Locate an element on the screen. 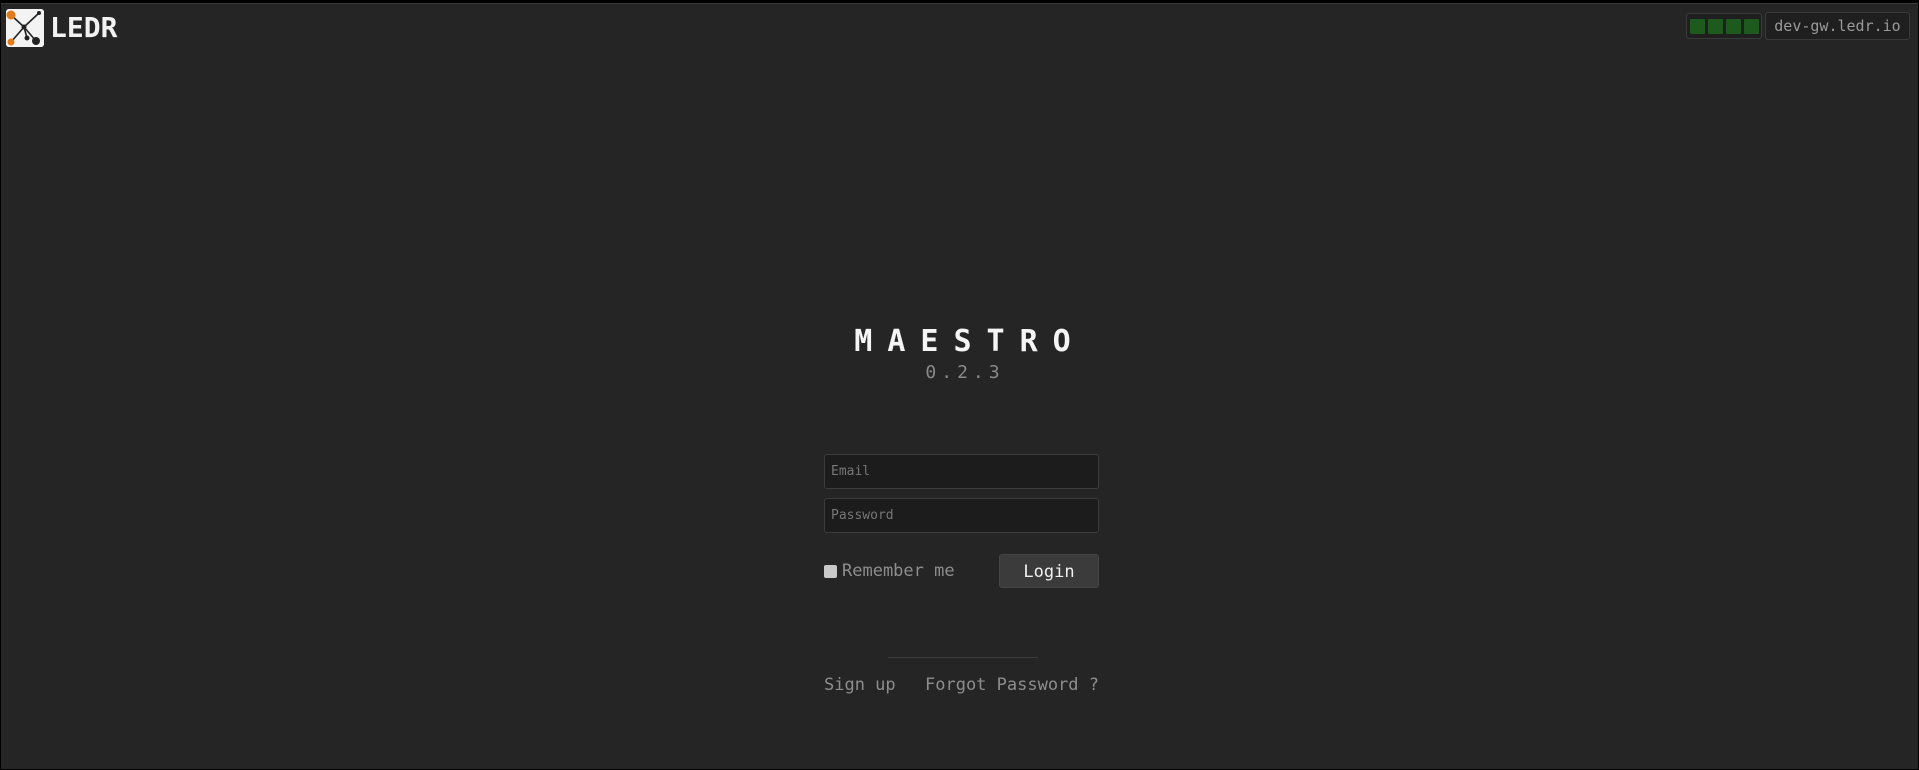  host-badge: dev-gw.ledr.io is located at coordinates (1837, 26).